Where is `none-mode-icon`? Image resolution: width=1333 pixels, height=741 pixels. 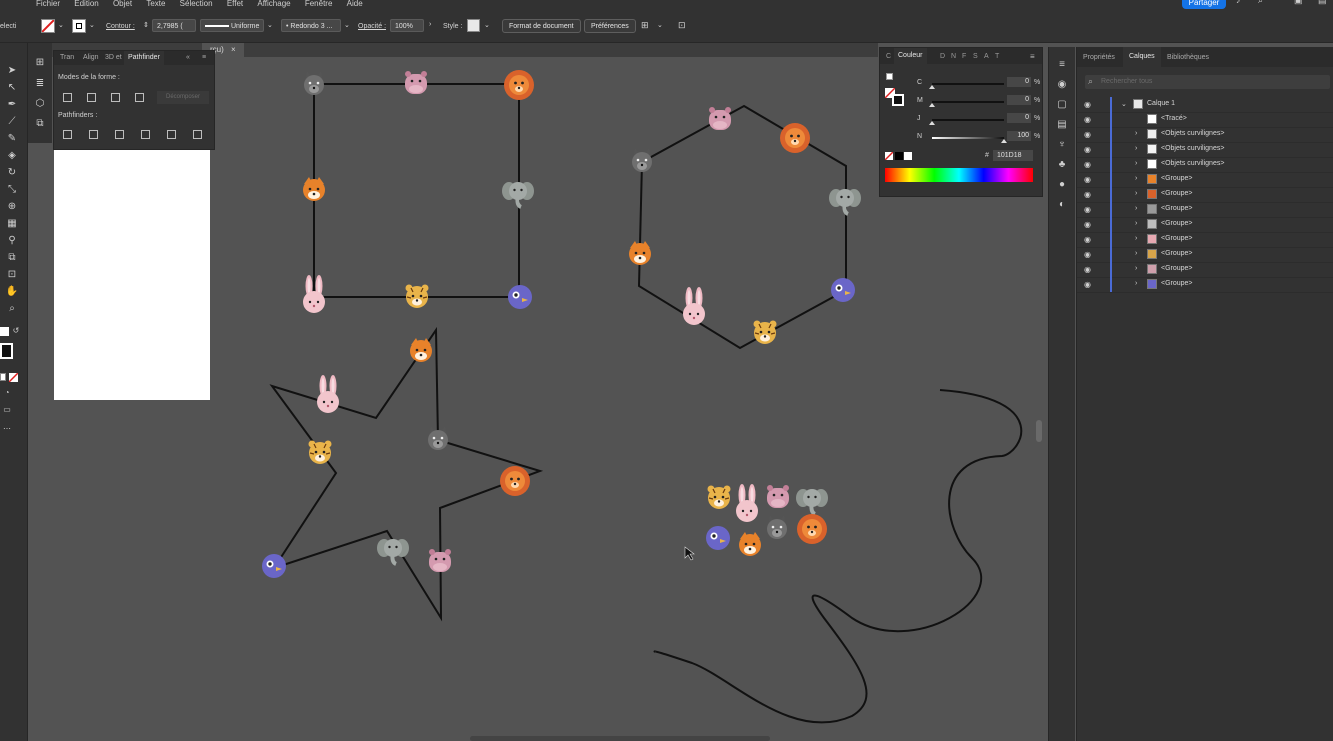 none-mode-icon is located at coordinates (13, 377).